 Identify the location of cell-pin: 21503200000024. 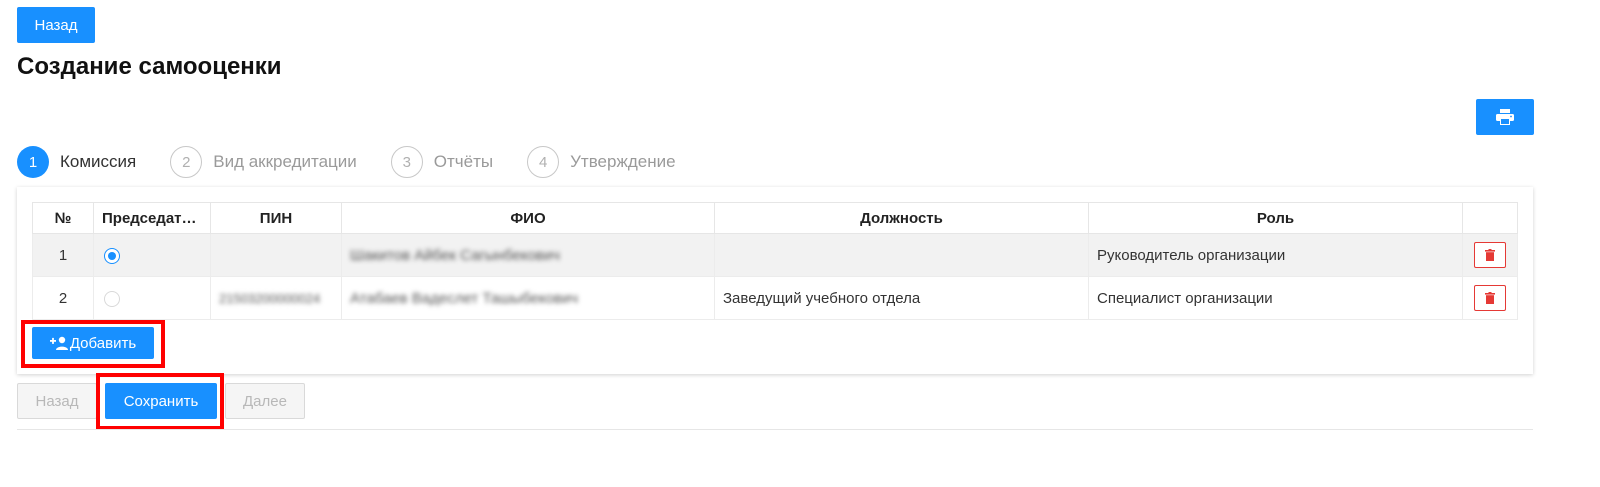
(276, 298).